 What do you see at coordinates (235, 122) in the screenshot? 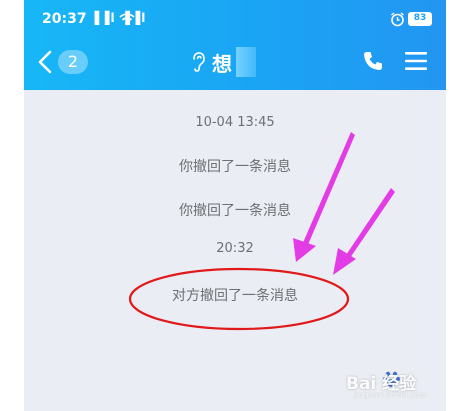
I see `message-timestamp: 10-04 13:45` at bounding box center [235, 122].